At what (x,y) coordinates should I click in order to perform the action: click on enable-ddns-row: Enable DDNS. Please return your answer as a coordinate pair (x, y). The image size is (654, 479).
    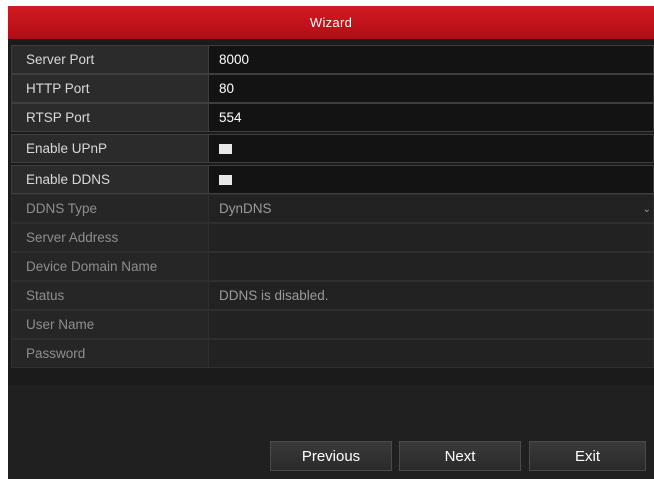
    Looking at the image, I should click on (332, 179).